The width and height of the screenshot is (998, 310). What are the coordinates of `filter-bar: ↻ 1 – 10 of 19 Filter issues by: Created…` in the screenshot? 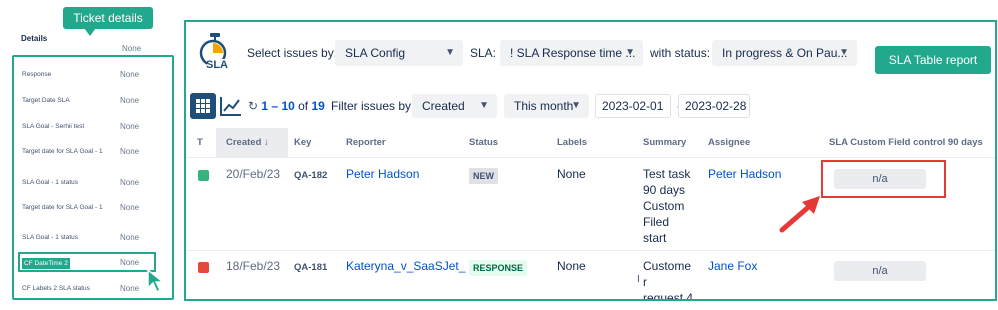 It's located at (590, 107).